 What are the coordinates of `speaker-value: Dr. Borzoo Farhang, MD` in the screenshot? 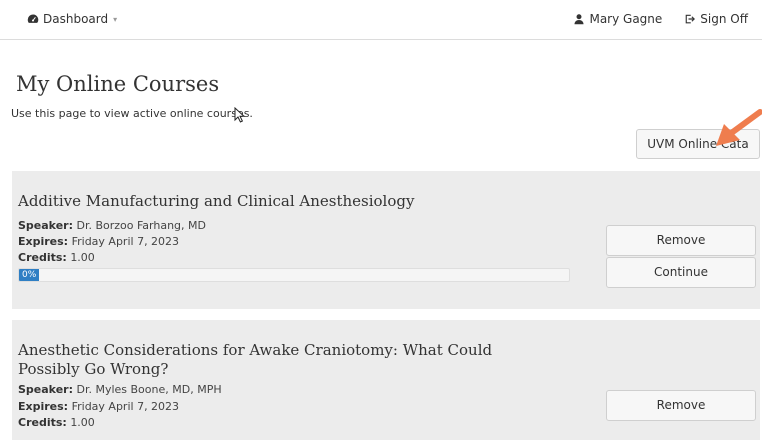 It's located at (141, 225).